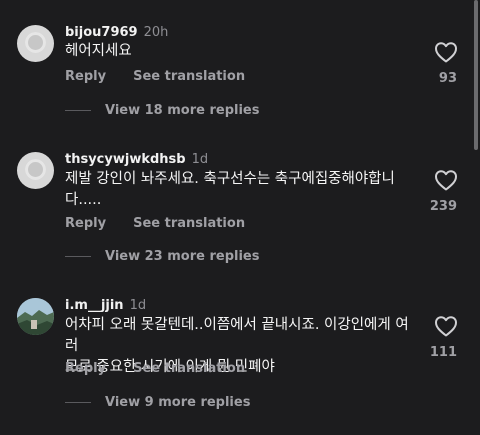  I want to click on like-count: 239, so click(443, 206).